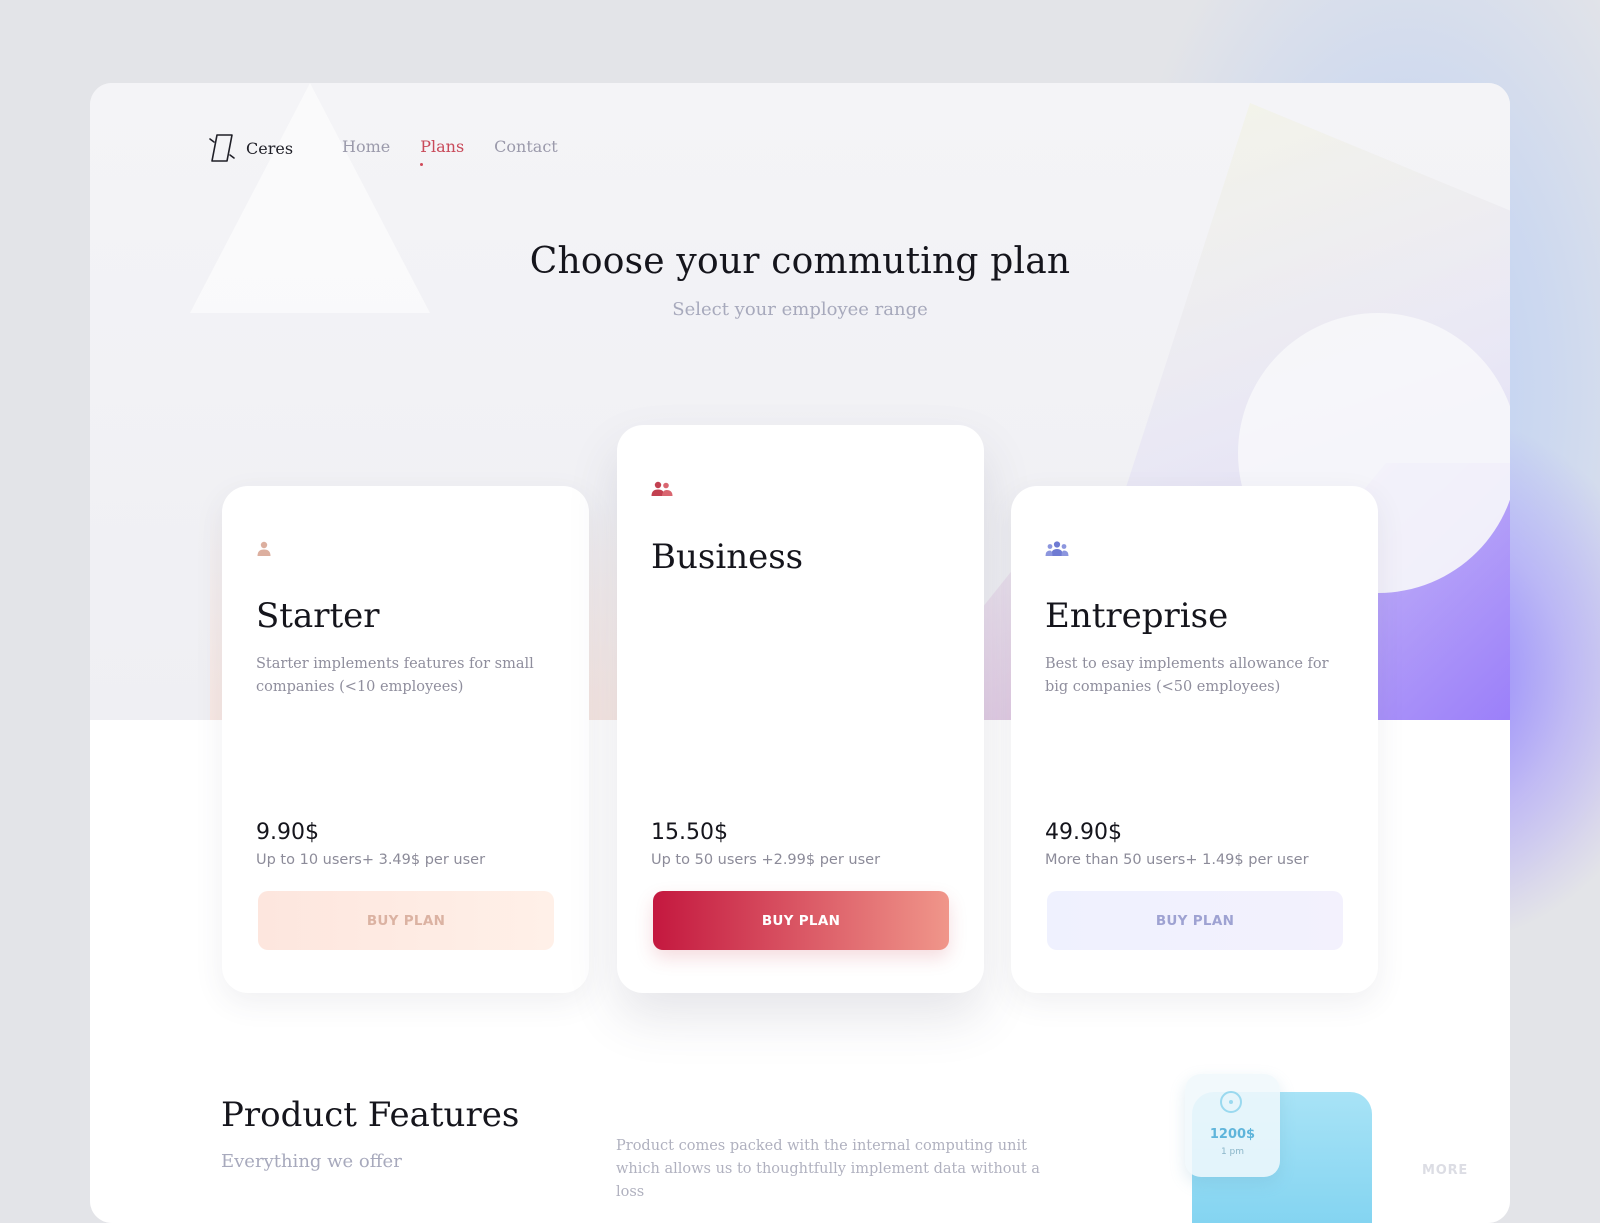  Describe the element at coordinates (1232, 1125) in the screenshot. I see `balance-widget: 1200$ 1 pm` at that location.